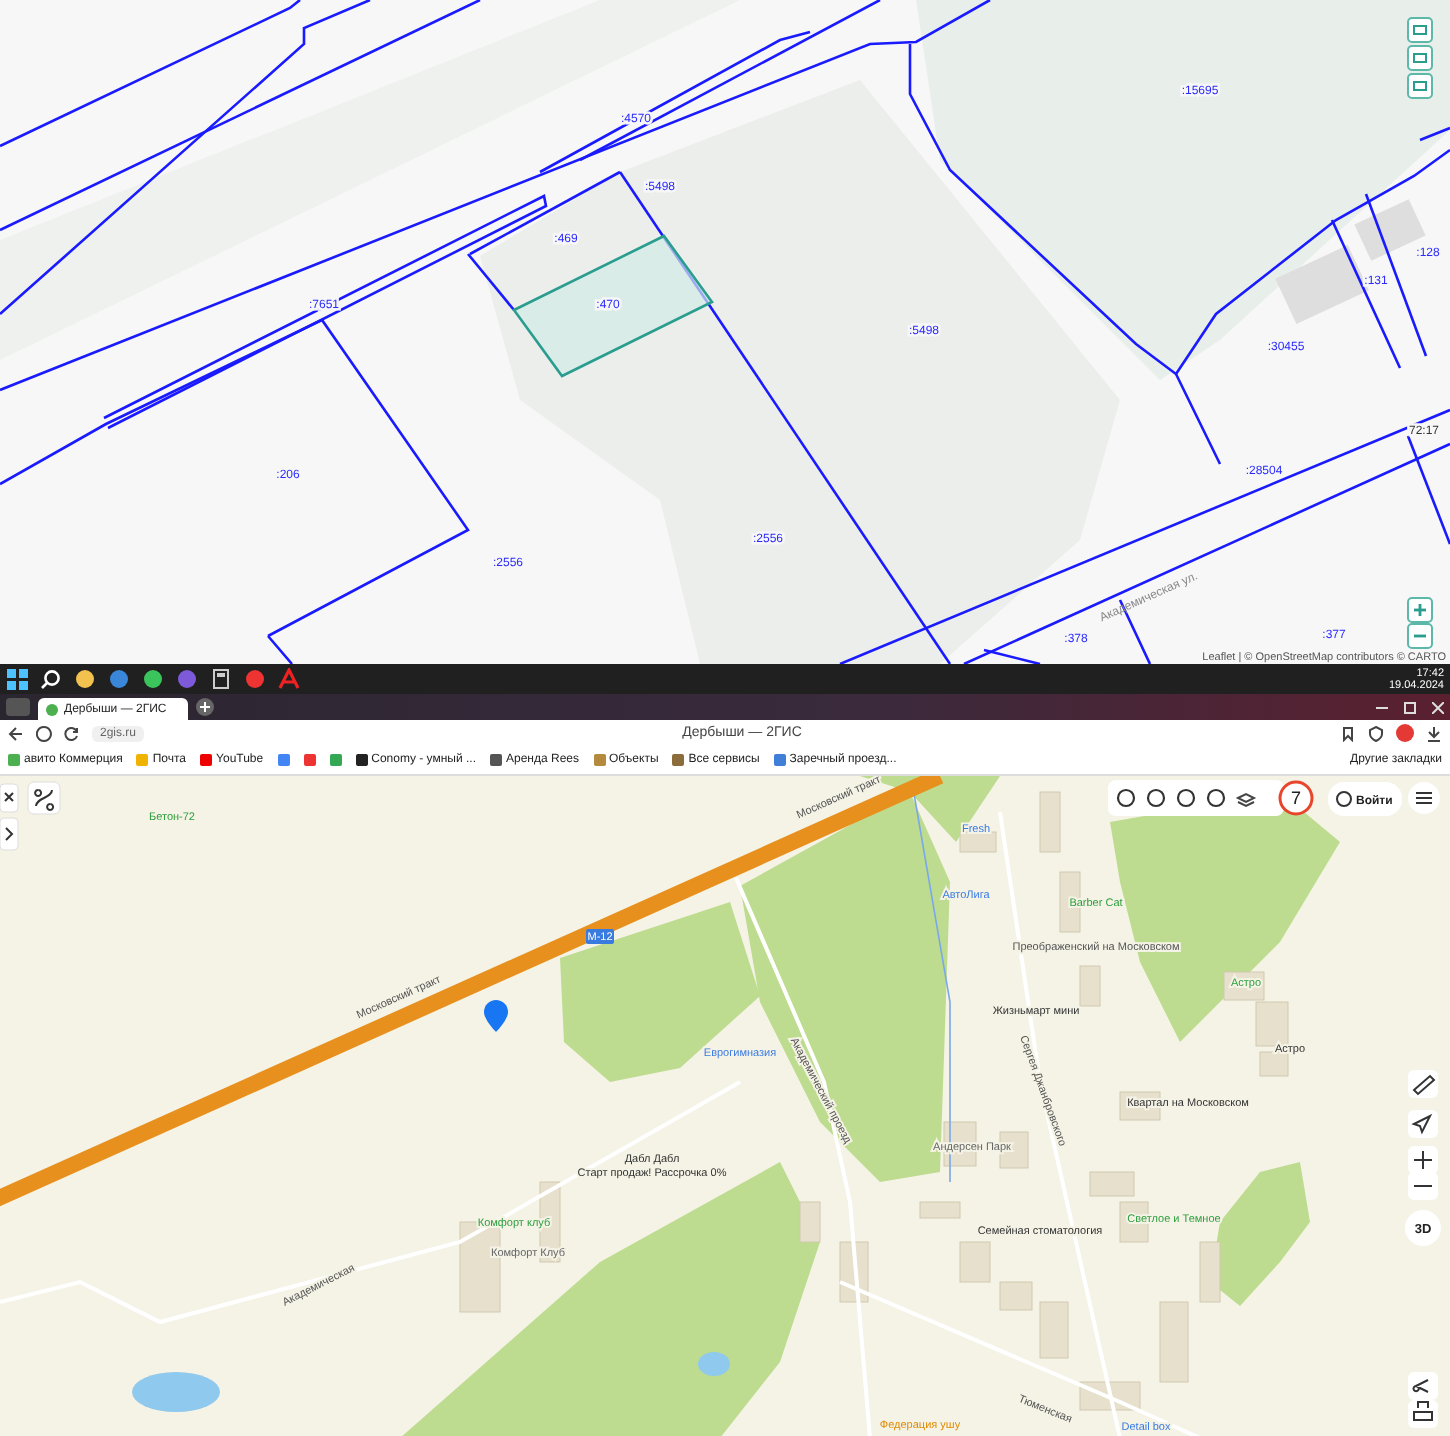  Describe the element at coordinates (613, 306) in the screenshot. I see `selected-parcel` at that location.